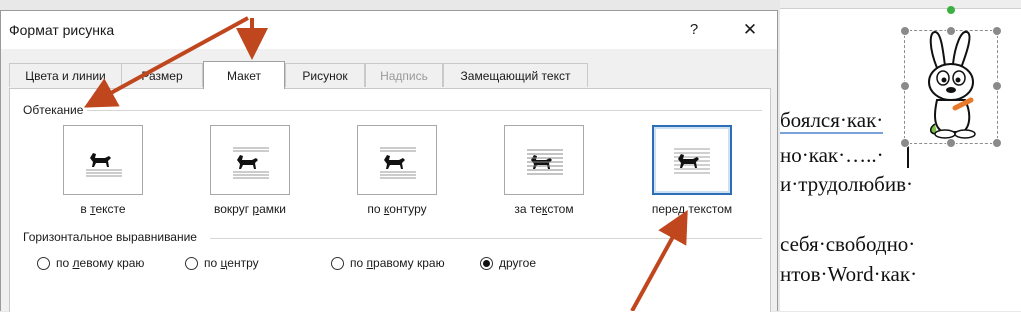 The width and height of the screenshot is (1021, 312). Describe the element at coordinates (832, 121) in the screenshot. I see `doc-line-1: боялся·как·` at that location.